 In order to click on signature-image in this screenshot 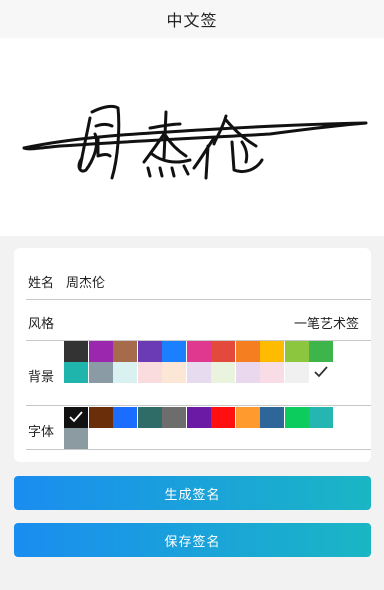, I will do `click(195, 142)`.